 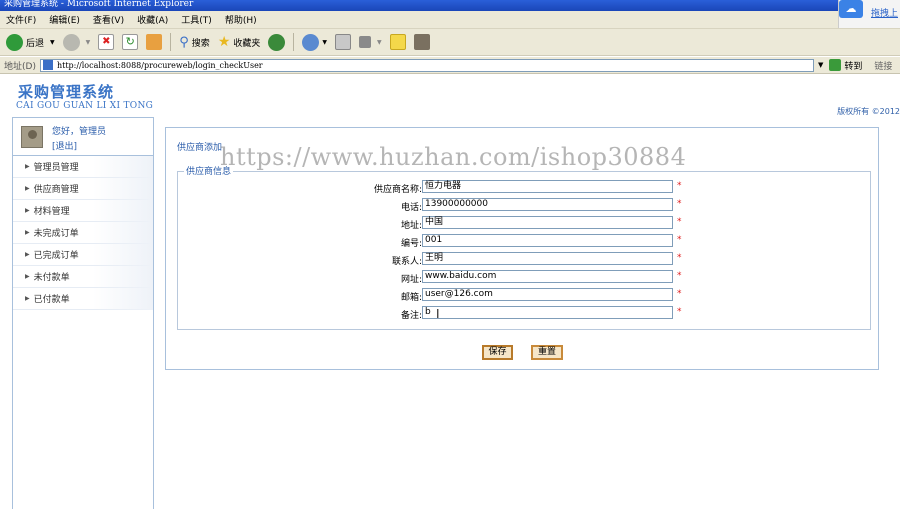 I want to click on history-icon, so click(x=277, y=42).